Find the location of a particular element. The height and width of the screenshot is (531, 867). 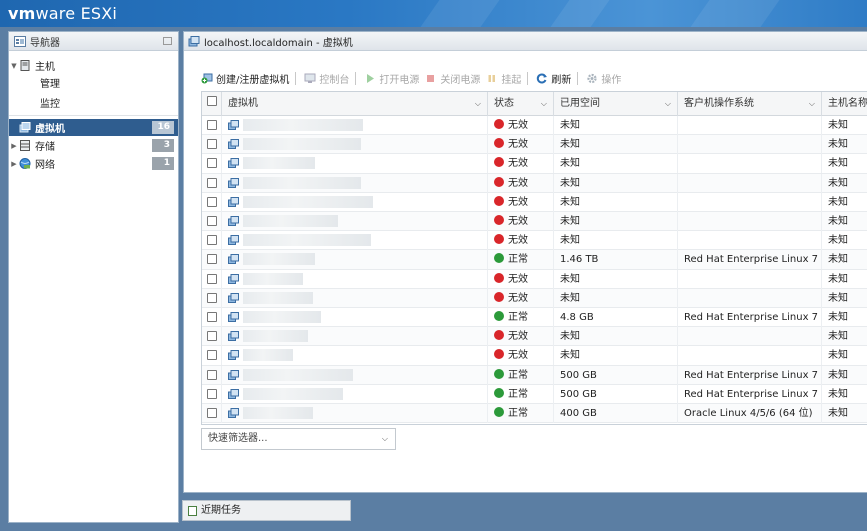

guest-os-cell: Oracle Linux 4/5/6 (64 位) is located at coordinates (750, 413).